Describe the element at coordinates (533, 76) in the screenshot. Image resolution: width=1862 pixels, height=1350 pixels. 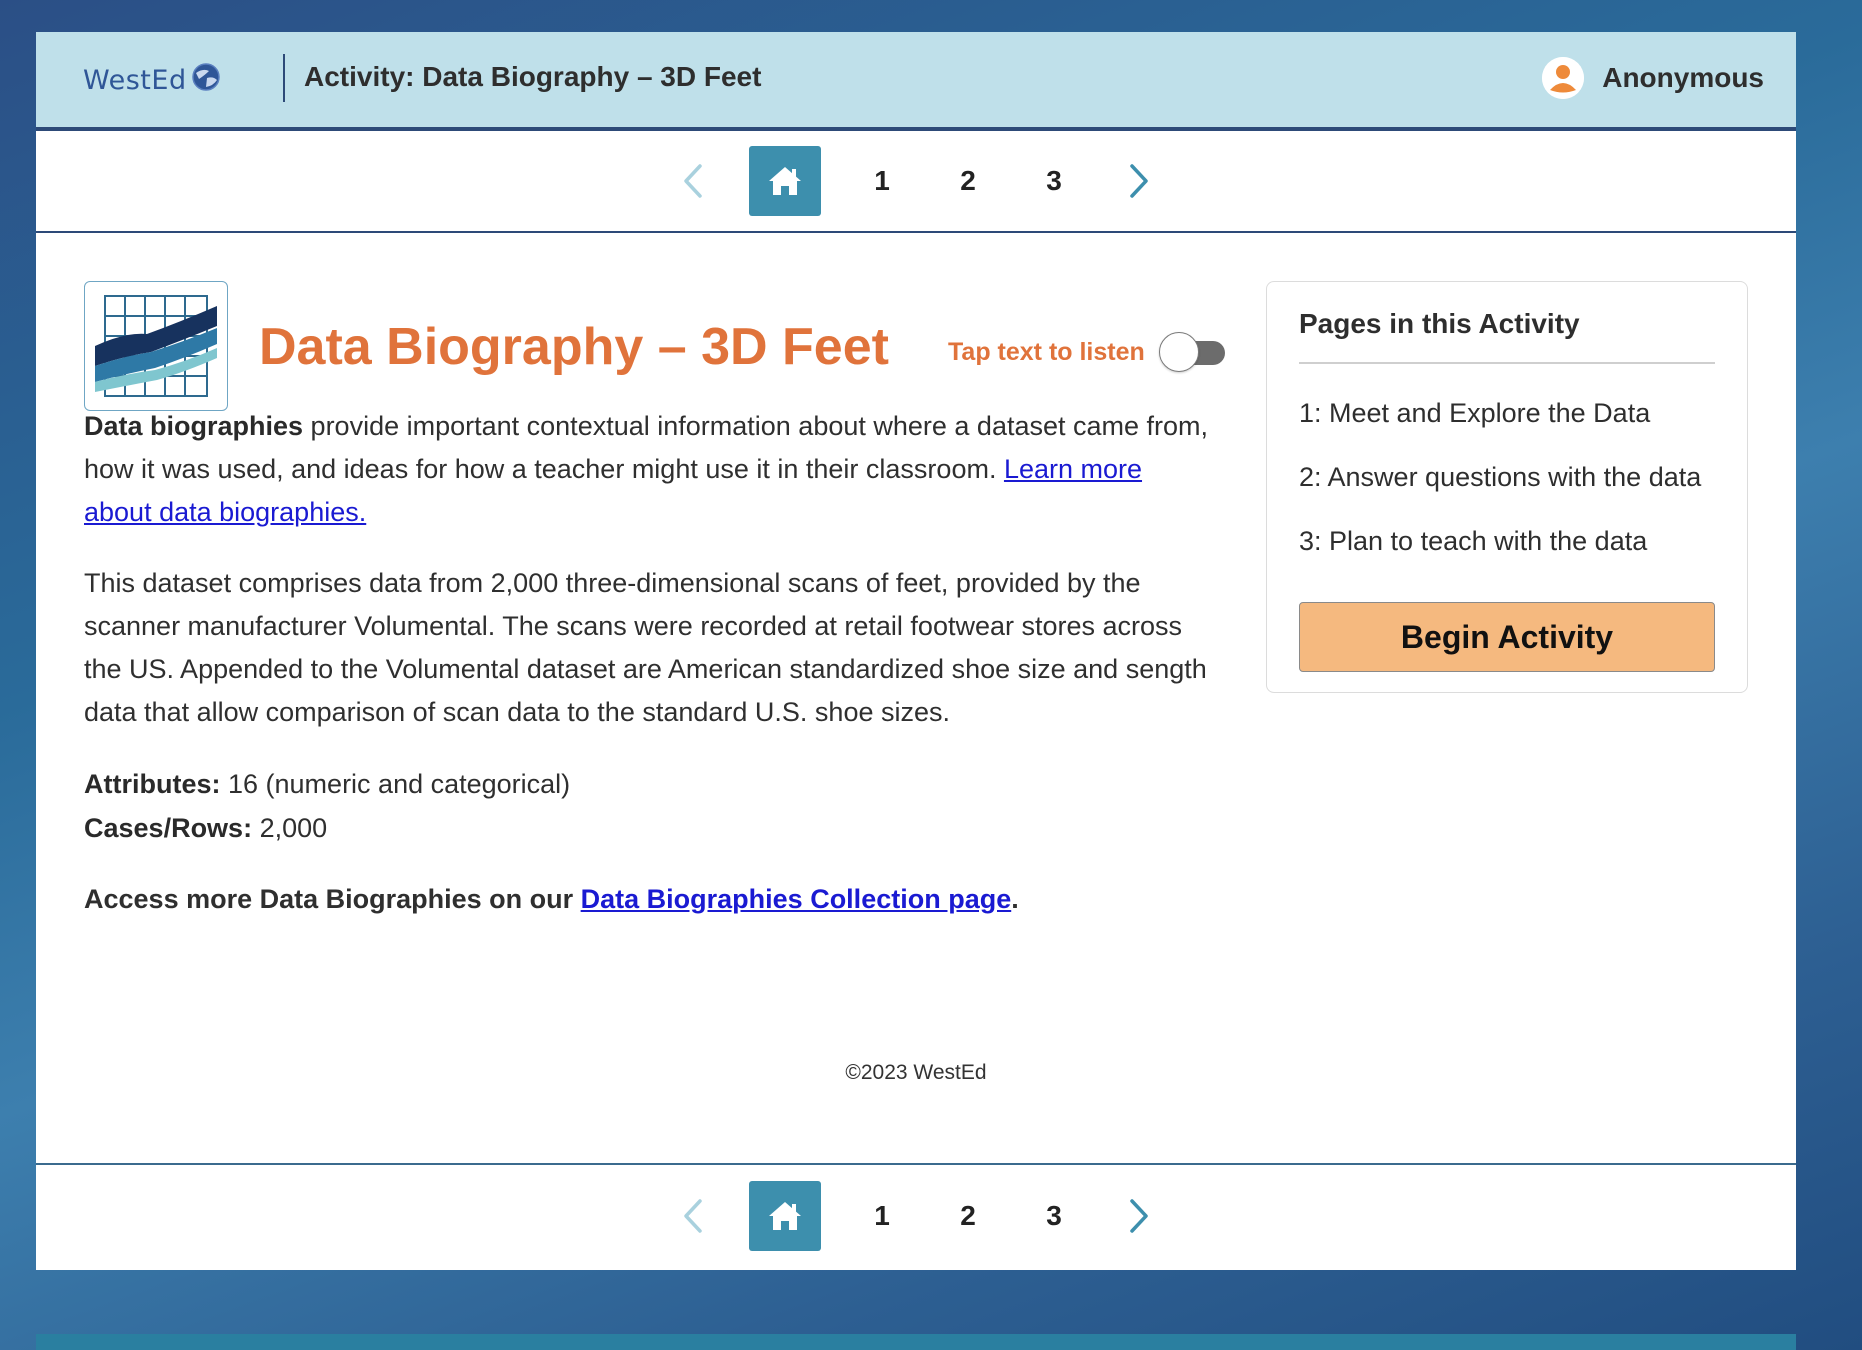
I see `activity-title: Activity: Data Biography – 3D Feet` at that location.